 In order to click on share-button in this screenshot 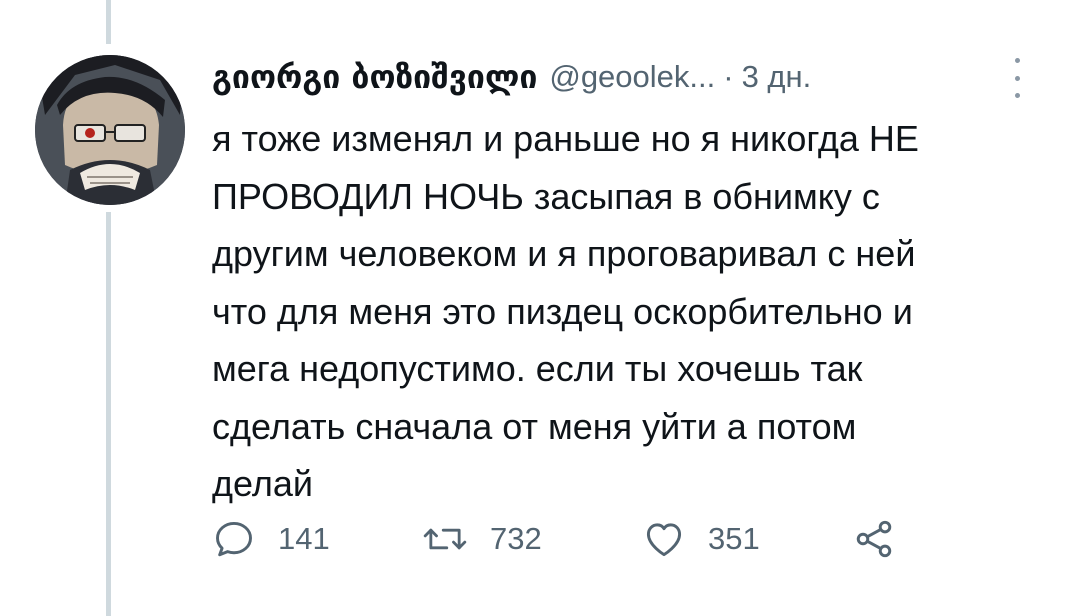, I will do `click(874, 539)`.